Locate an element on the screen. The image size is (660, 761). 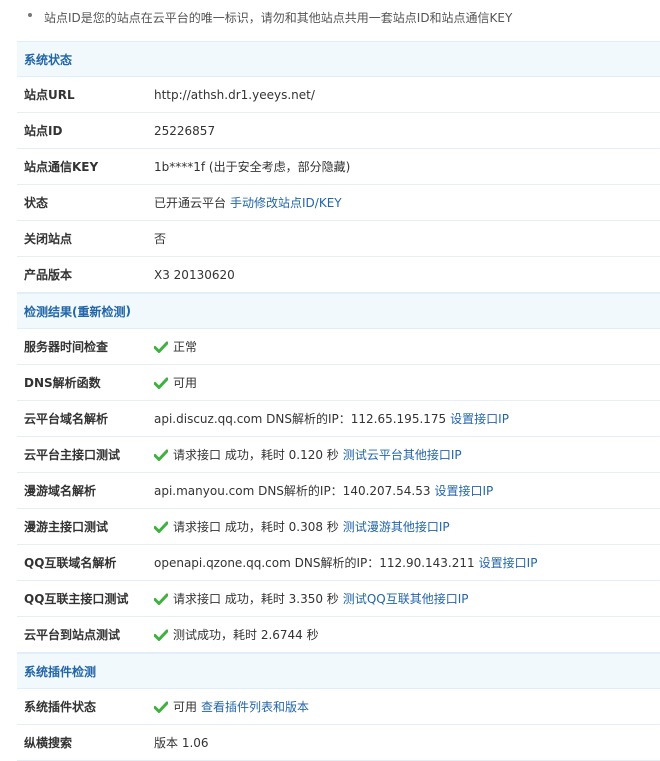
section-title: 系统状态 is located at coordinates (48, 59).